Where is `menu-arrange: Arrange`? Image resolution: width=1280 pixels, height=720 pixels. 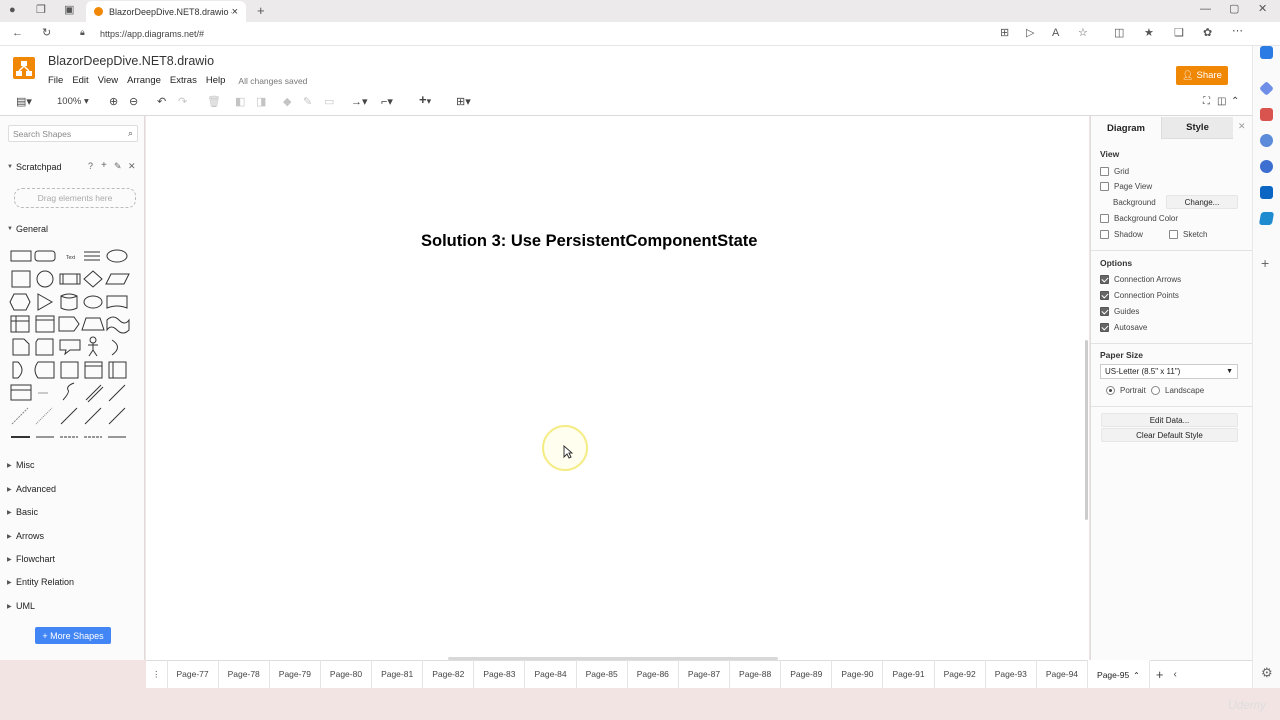 menu-arrange: Arrange is located at coordinates (144, 80).